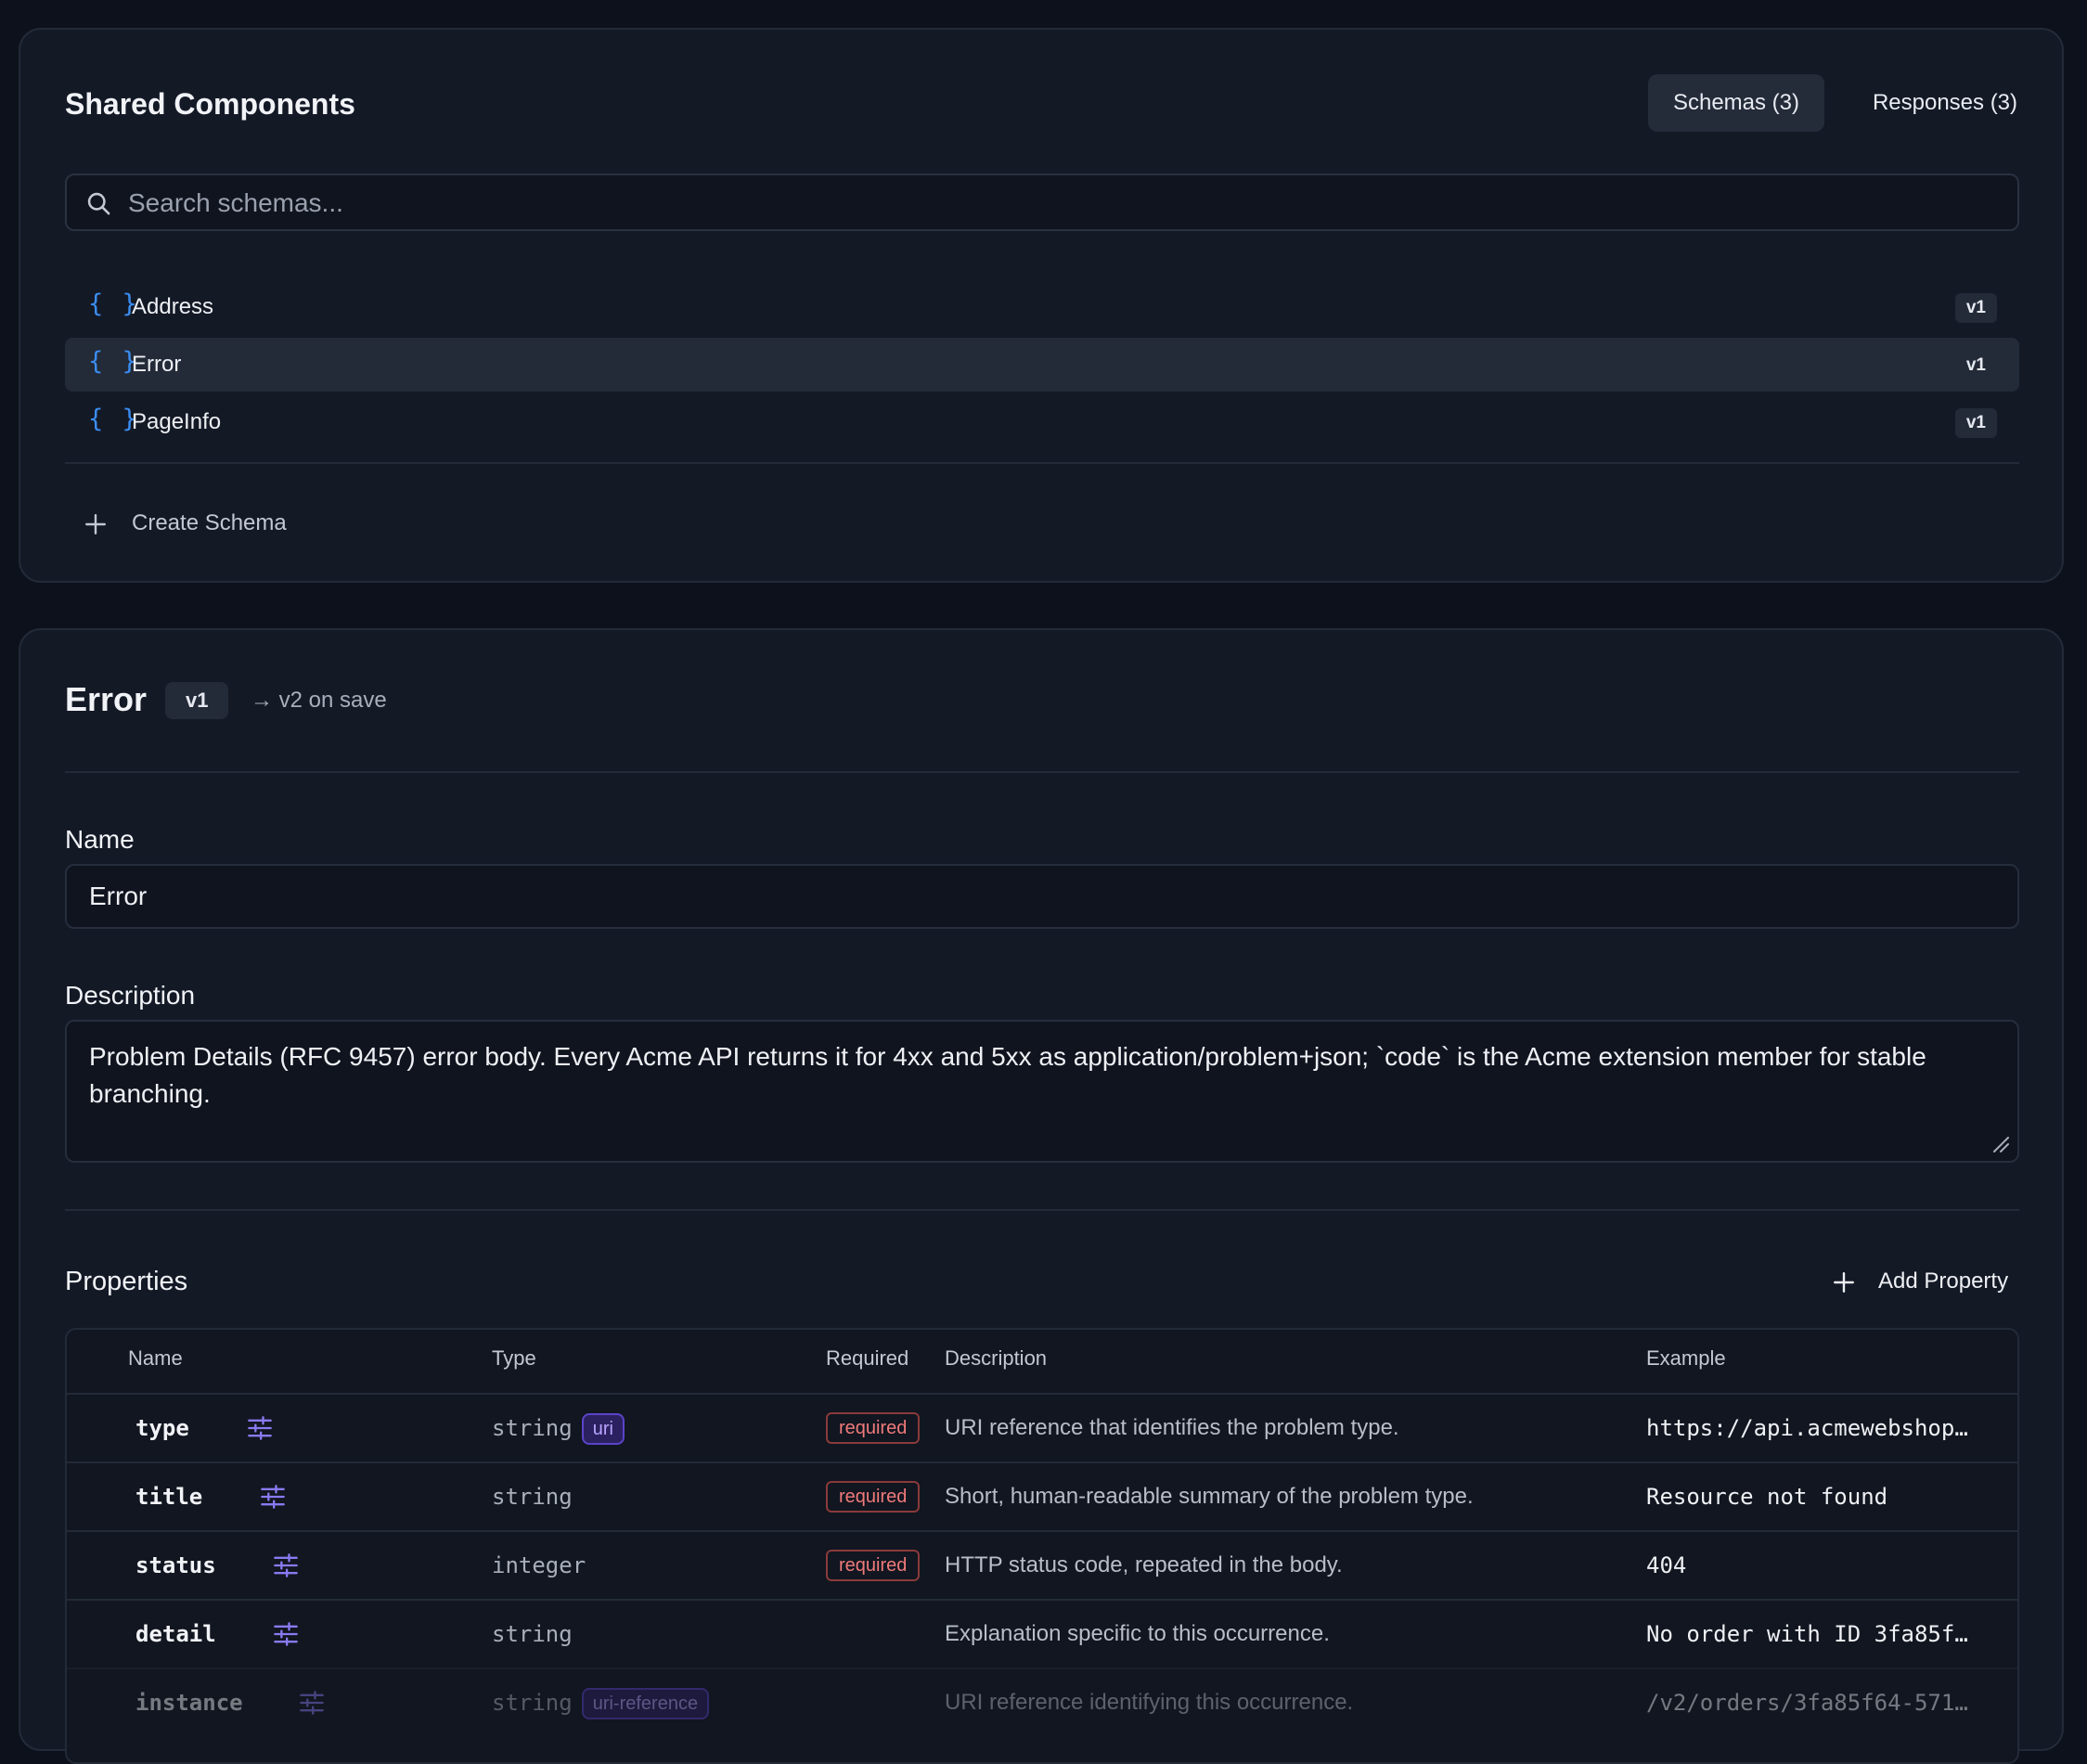  Describe the element at coordinates (1137, 1634) in the screenshot. I see `property-description: Explanation specific to this occurrence.` at that location.